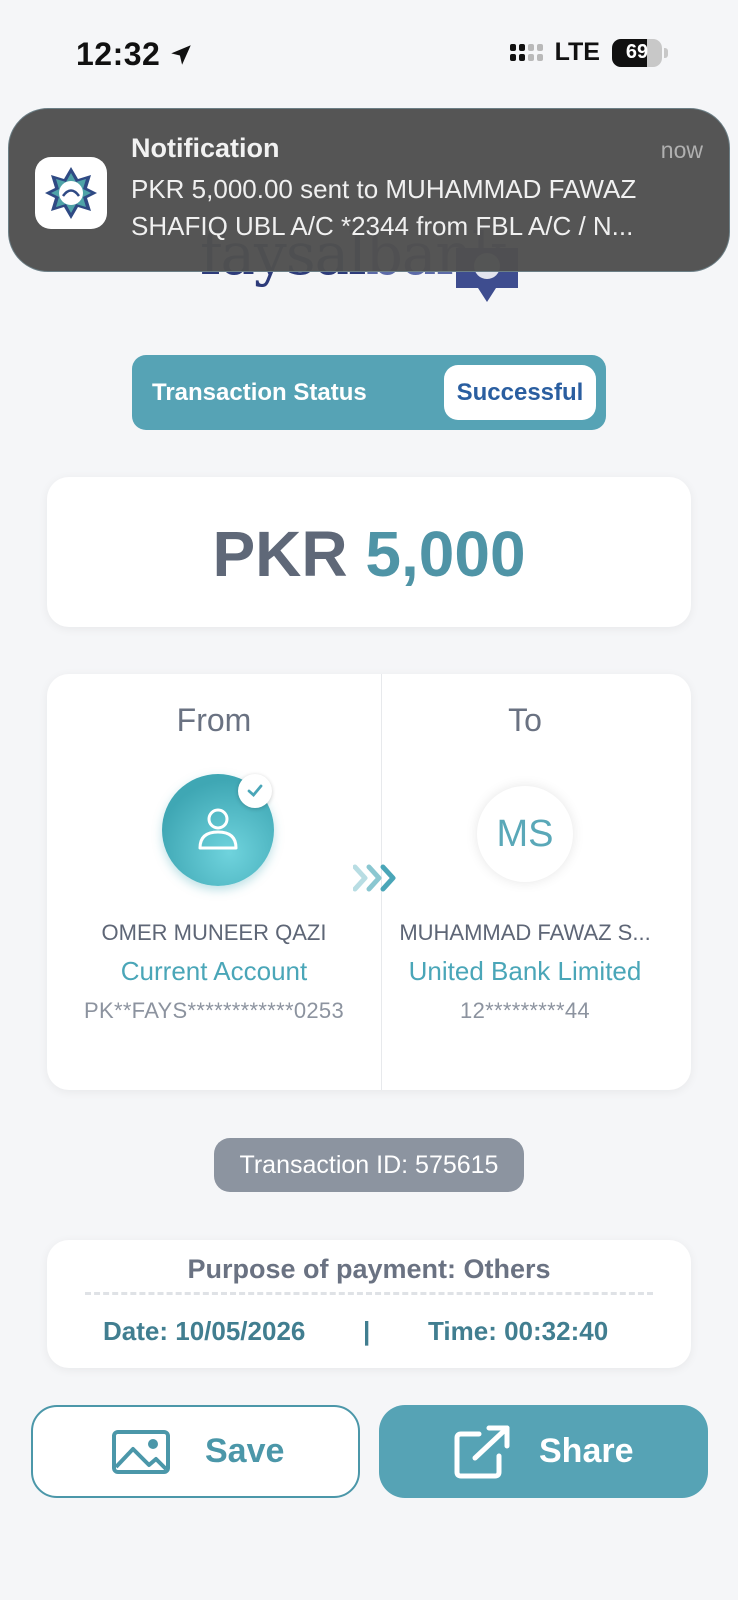 Image resolution: width=738 pixels, height=1600 pixels. I want to click on dashed-divider, so click(369, 1293).